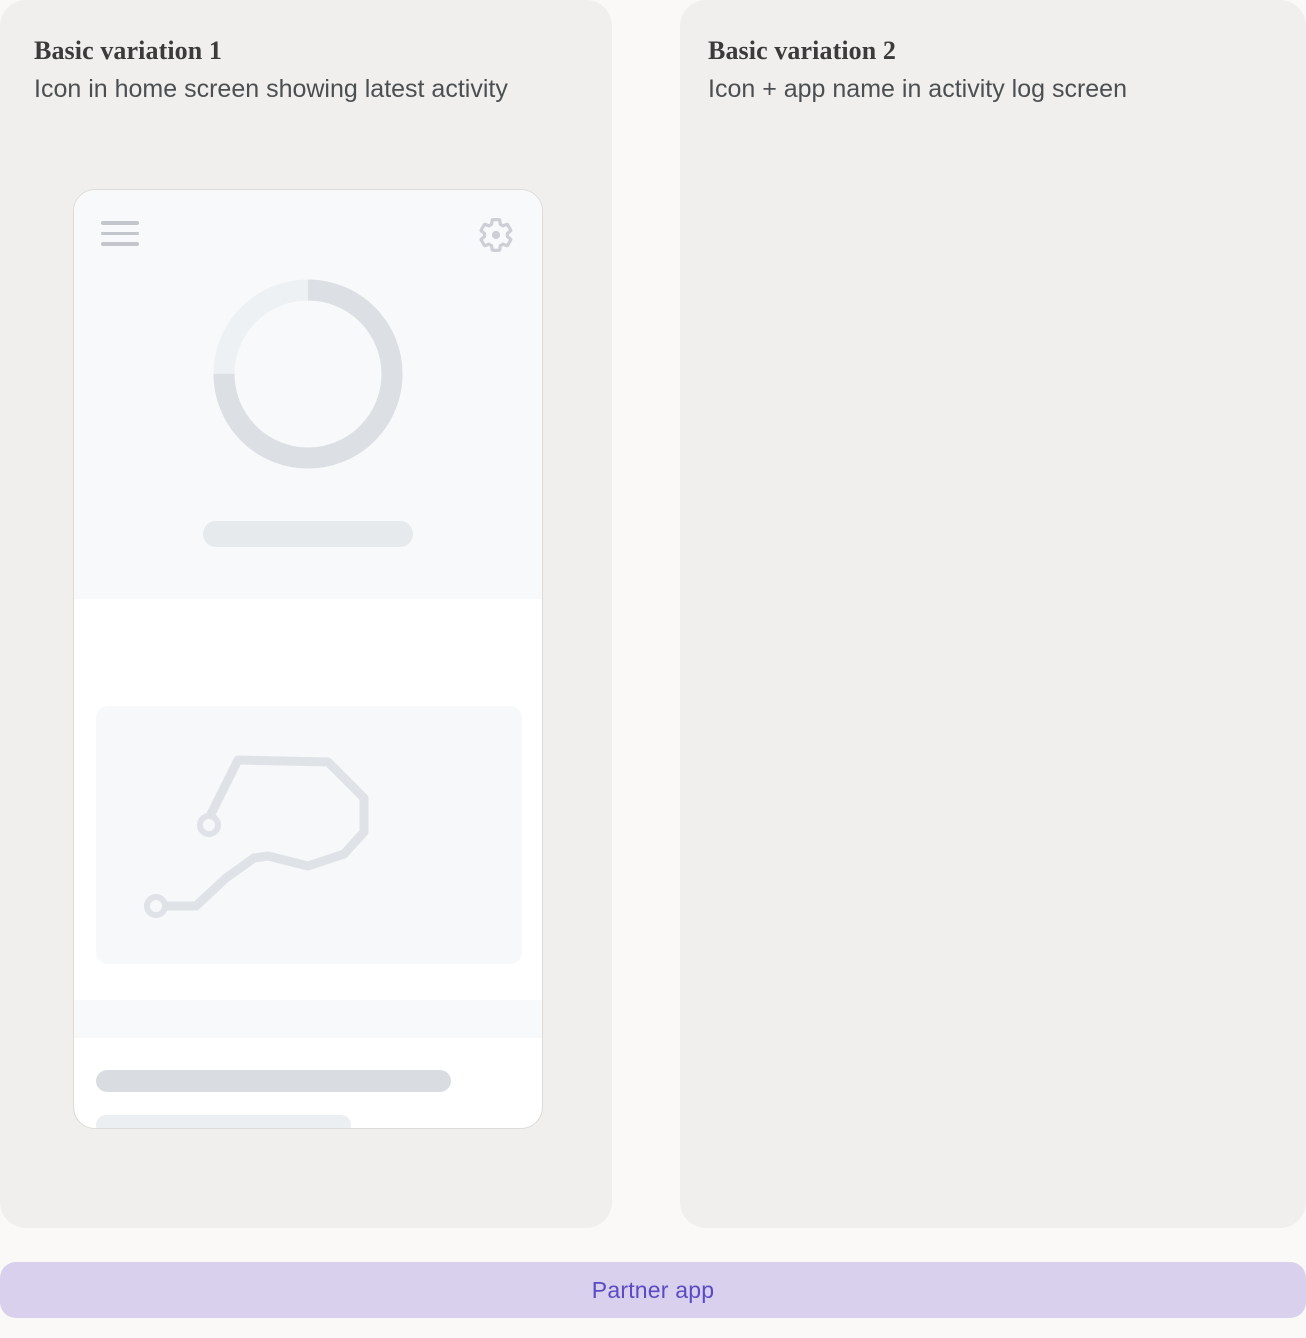  I want to click on partner-app-label: Partner app, so click(653, 1289).